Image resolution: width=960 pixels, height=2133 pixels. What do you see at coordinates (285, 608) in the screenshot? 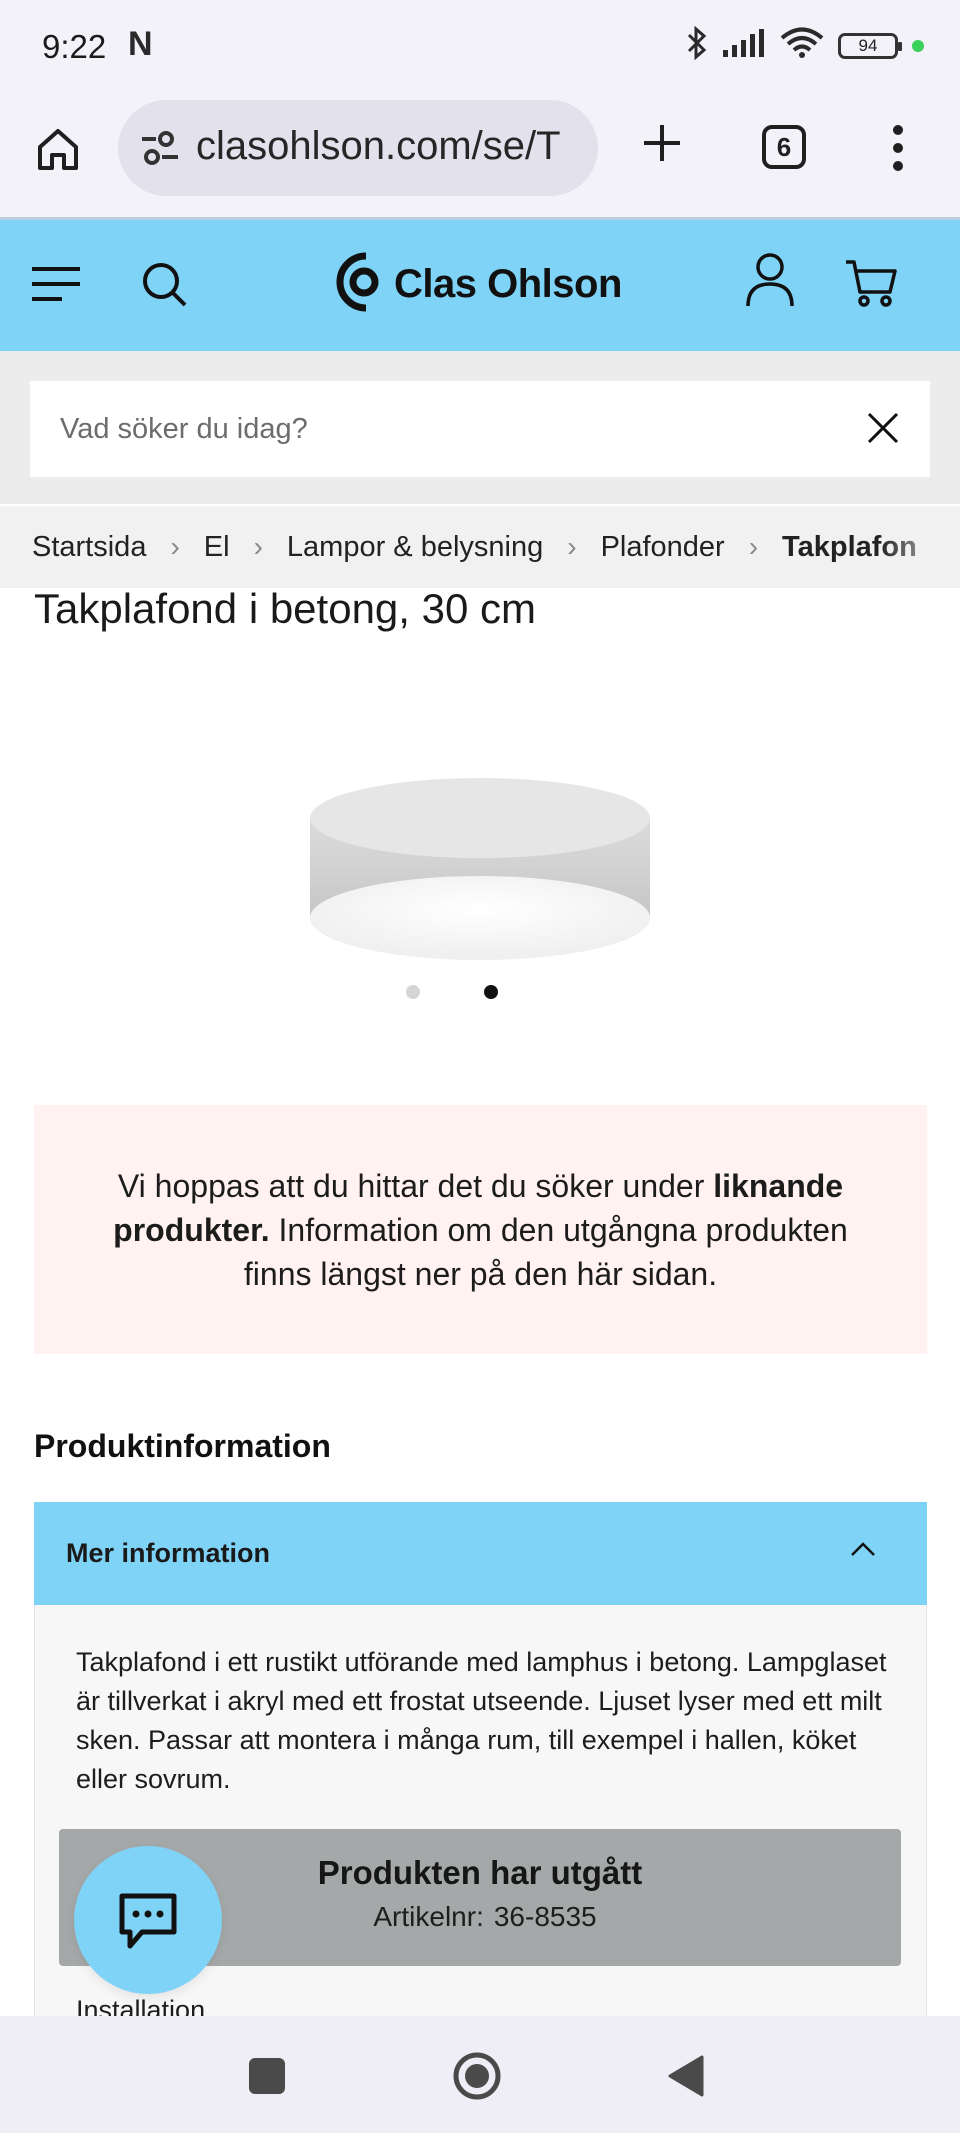
I see `page-title: Takplafond i betong, 30 cm` at bounding box center [285, 608].